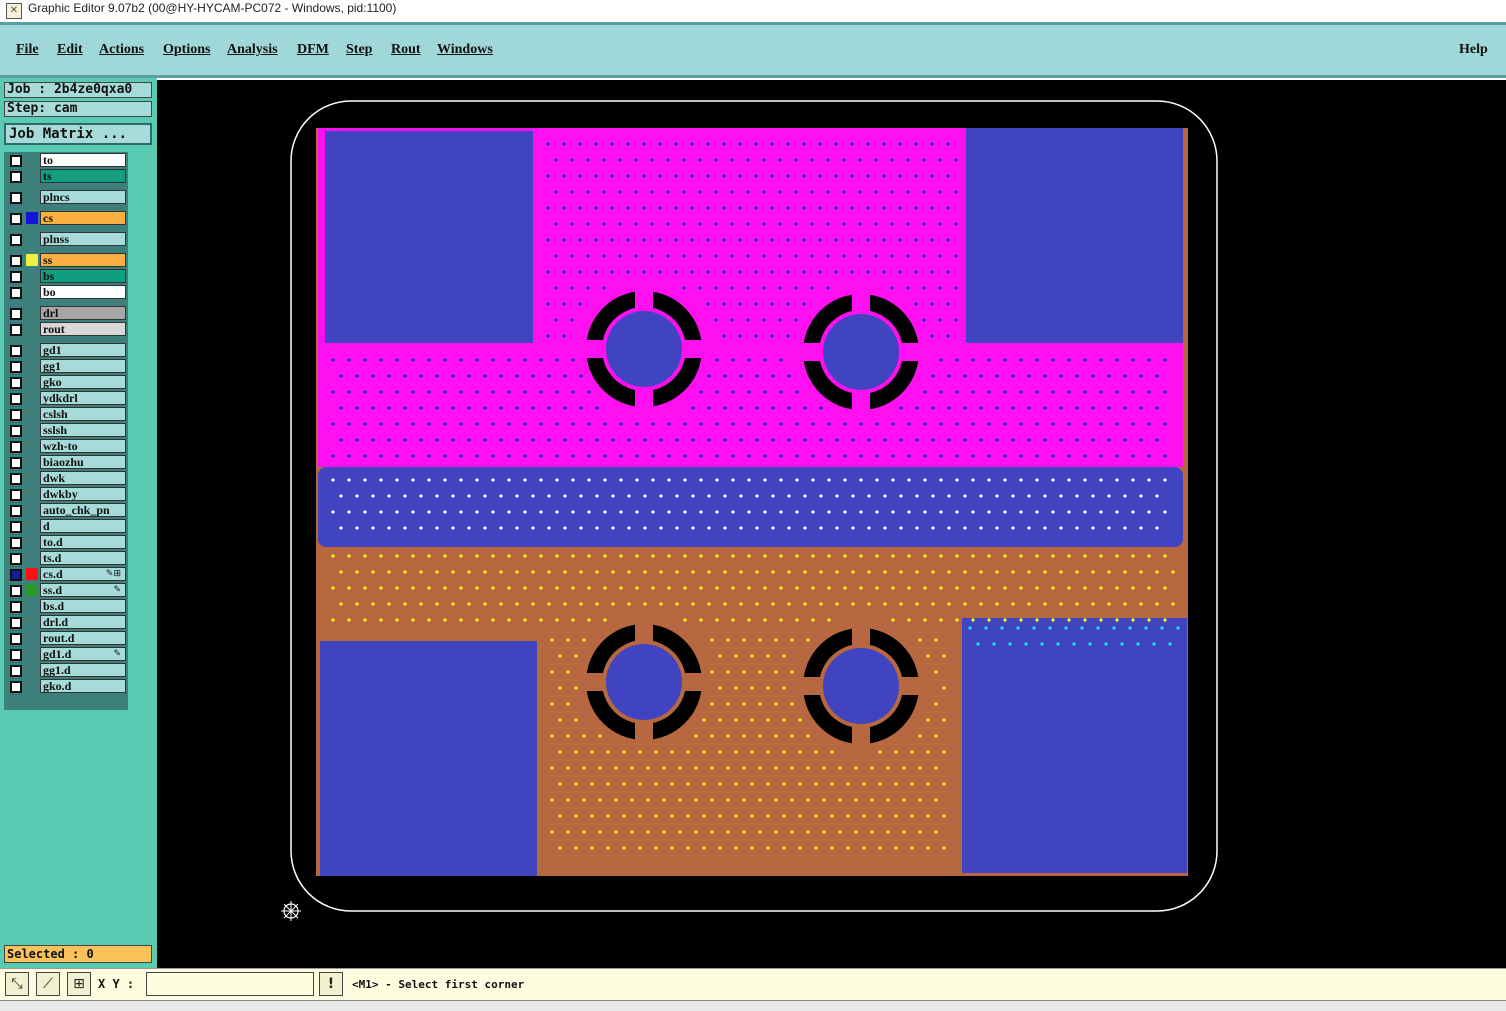  Describe the element at coordinates (17, 984) in the screenshot. I see `zoom-box-icon: ⤡` at that location.